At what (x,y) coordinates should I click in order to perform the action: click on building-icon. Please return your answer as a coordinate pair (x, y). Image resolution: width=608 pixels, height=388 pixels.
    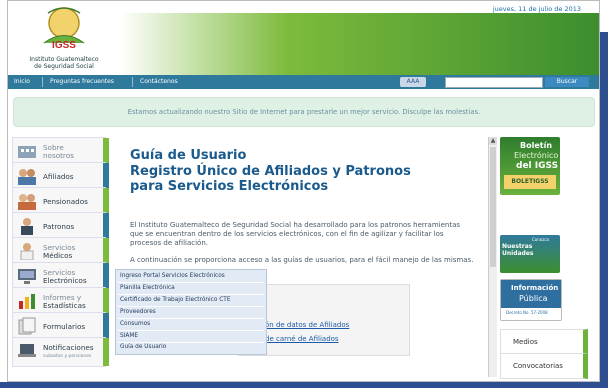
    Looking at the image, I should click on (27, 152).